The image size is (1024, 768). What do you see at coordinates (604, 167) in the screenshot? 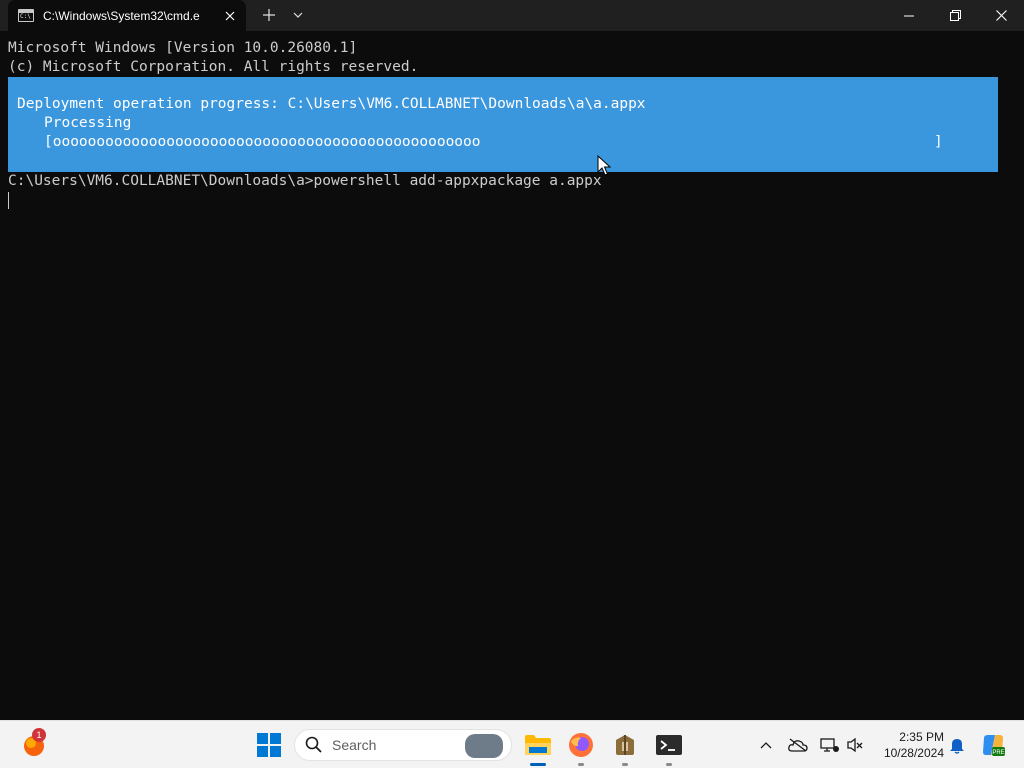
I see `mouse-pointer-icon` at bounding box center [604, 167].